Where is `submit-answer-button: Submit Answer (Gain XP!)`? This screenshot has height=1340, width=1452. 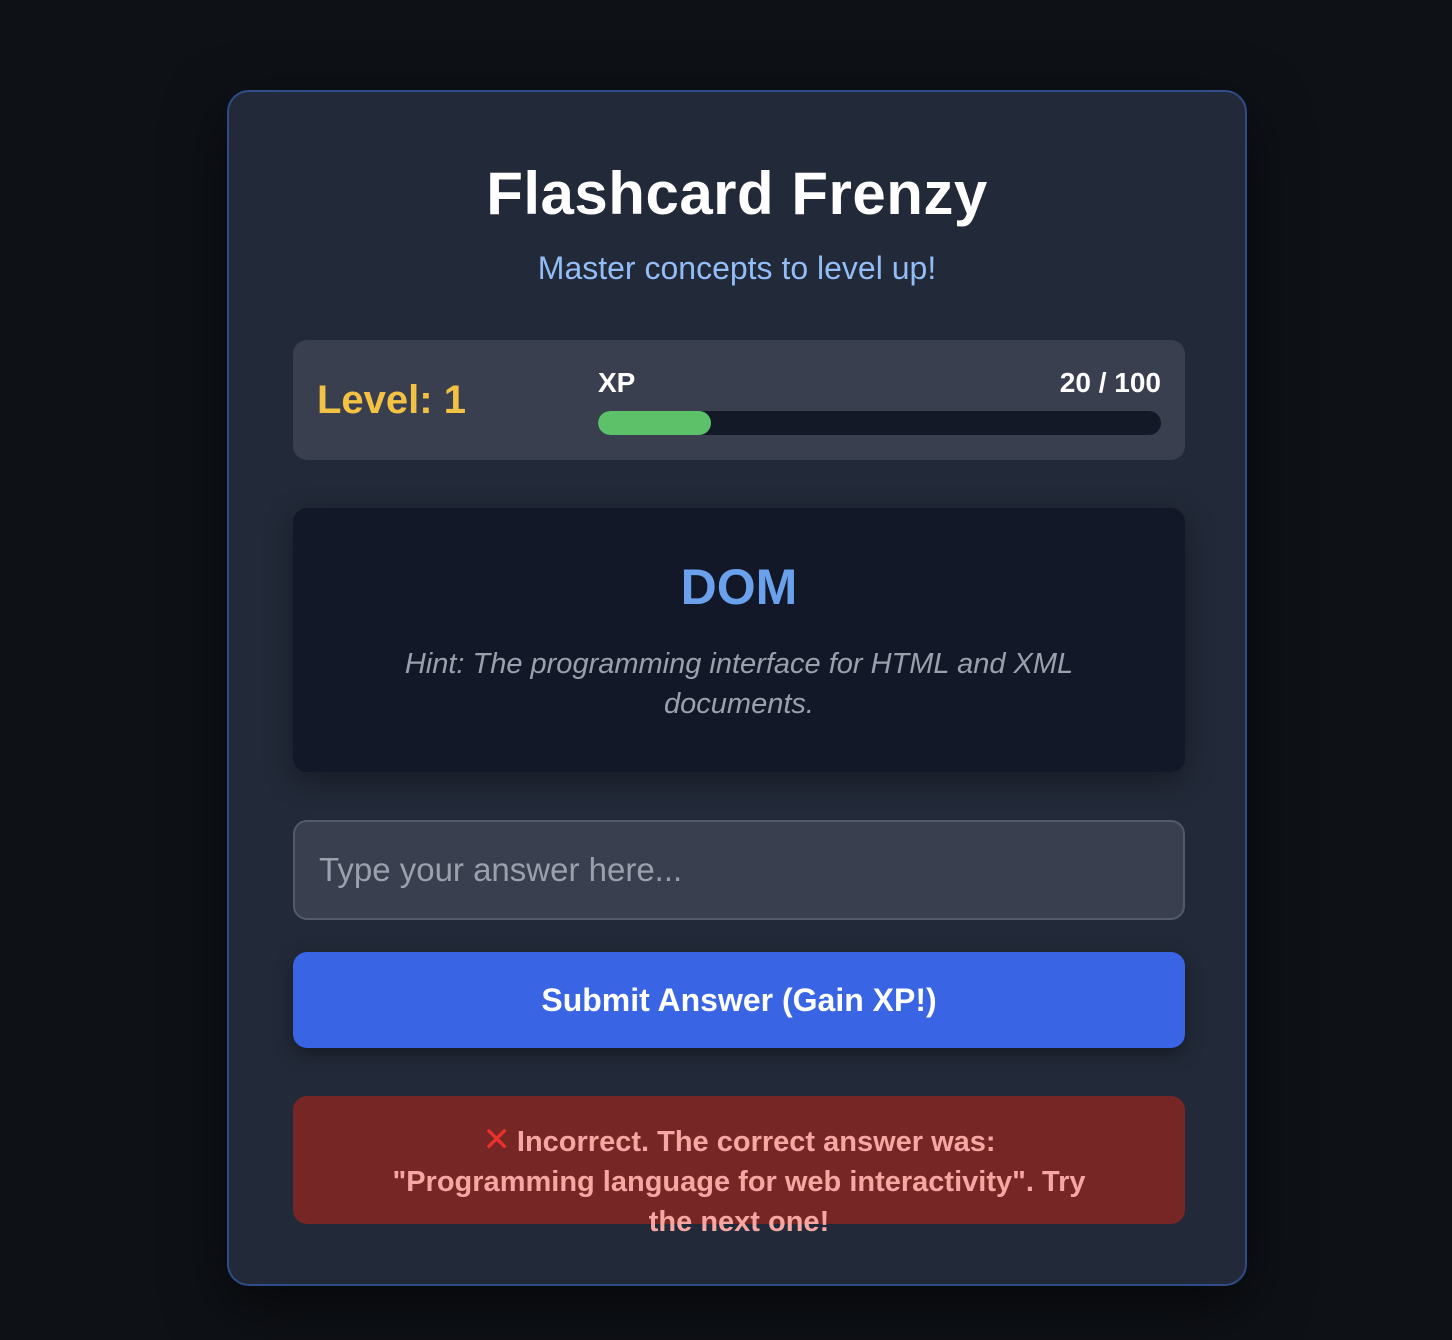
submit-answer-button: Submit Answer (Gain XP!) is located at coordinates (739, 1000).